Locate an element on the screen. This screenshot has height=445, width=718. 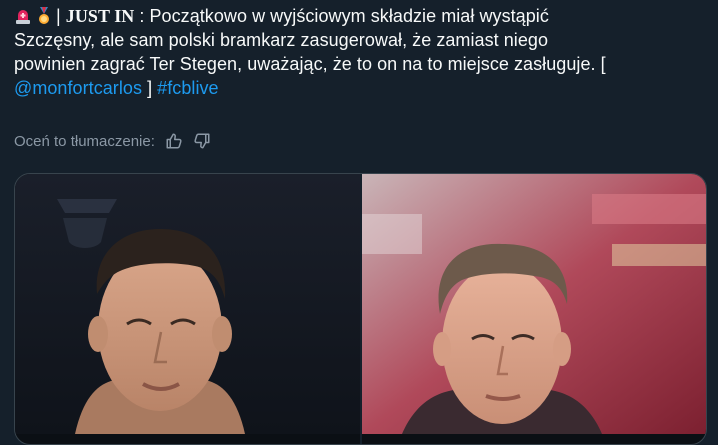
translation-rating: Oceń to tłumaczenie: is located at coordinates (112, 141).